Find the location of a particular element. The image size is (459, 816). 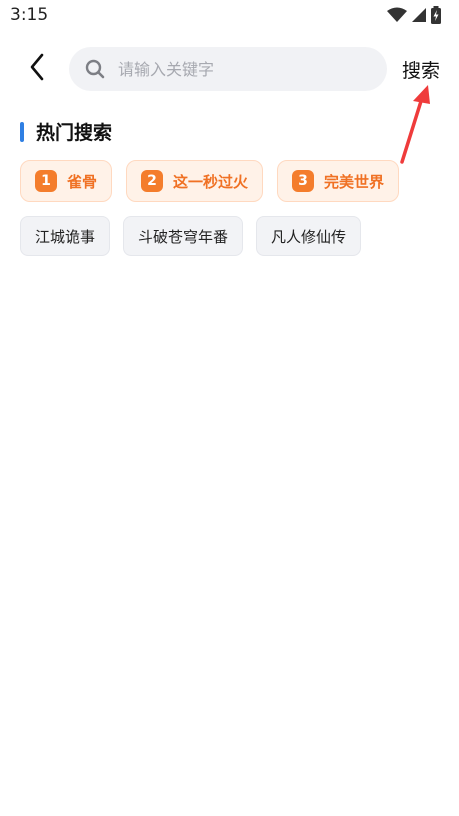

search-tag-label: 斗破苍穹年番 is located at coordinates (183, 236).